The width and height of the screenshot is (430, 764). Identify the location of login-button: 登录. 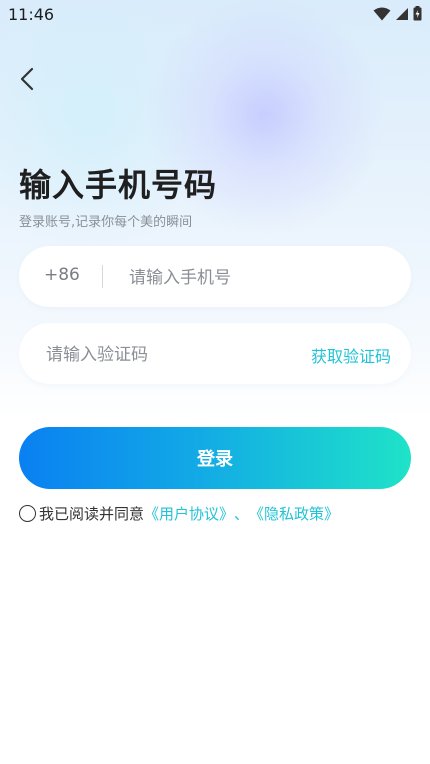
(215, 458).